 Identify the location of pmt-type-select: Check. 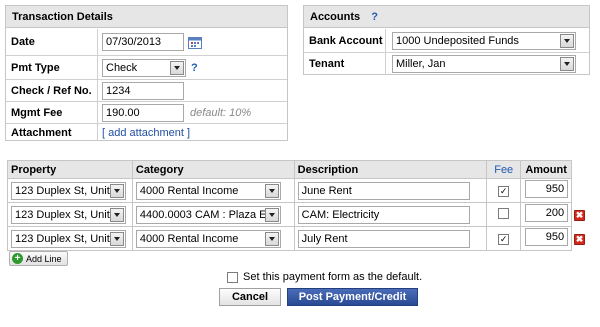
(144, 67).